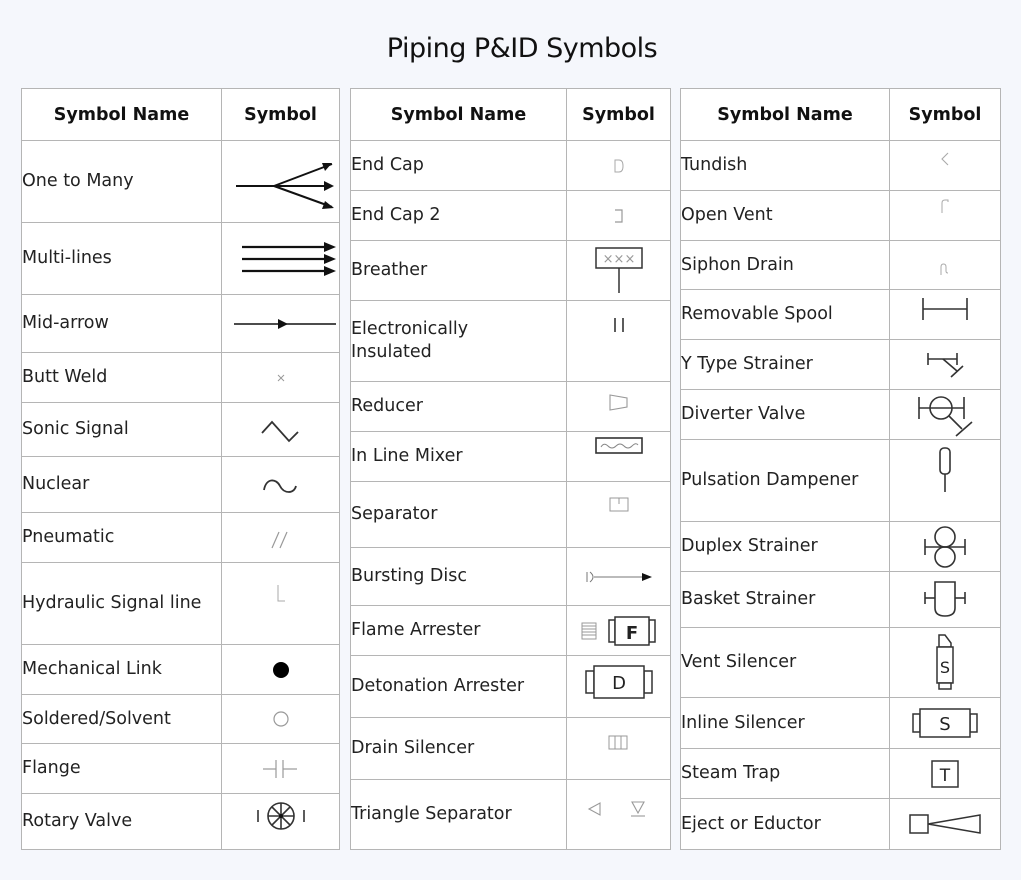  What do you see at coordinates (618, 259) in the screenshot?
I see `breather-glyph: ×××` at bounding box center [618, 259].